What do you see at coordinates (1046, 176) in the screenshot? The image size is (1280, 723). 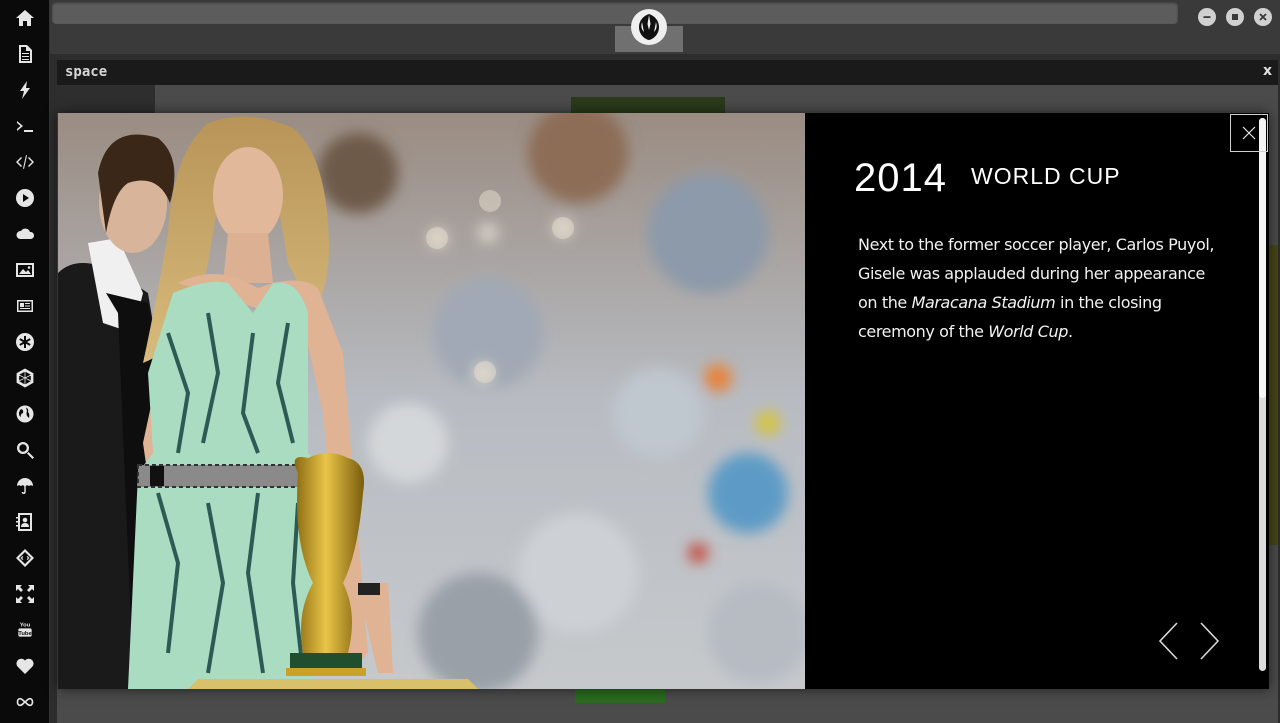 I see `lightbox-event-title: WORLD CUP` at bounding box center [1046, 176].